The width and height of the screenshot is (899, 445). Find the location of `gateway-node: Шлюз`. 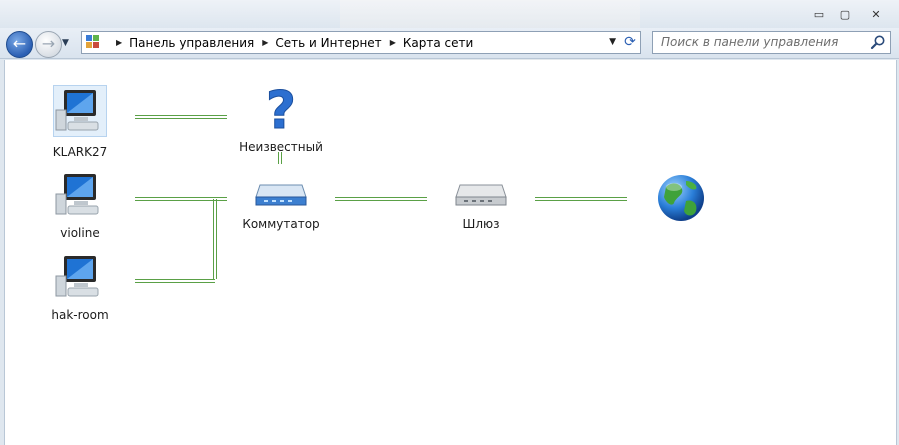

gateway-node: Шлюз is located at coordinates (481, 203).